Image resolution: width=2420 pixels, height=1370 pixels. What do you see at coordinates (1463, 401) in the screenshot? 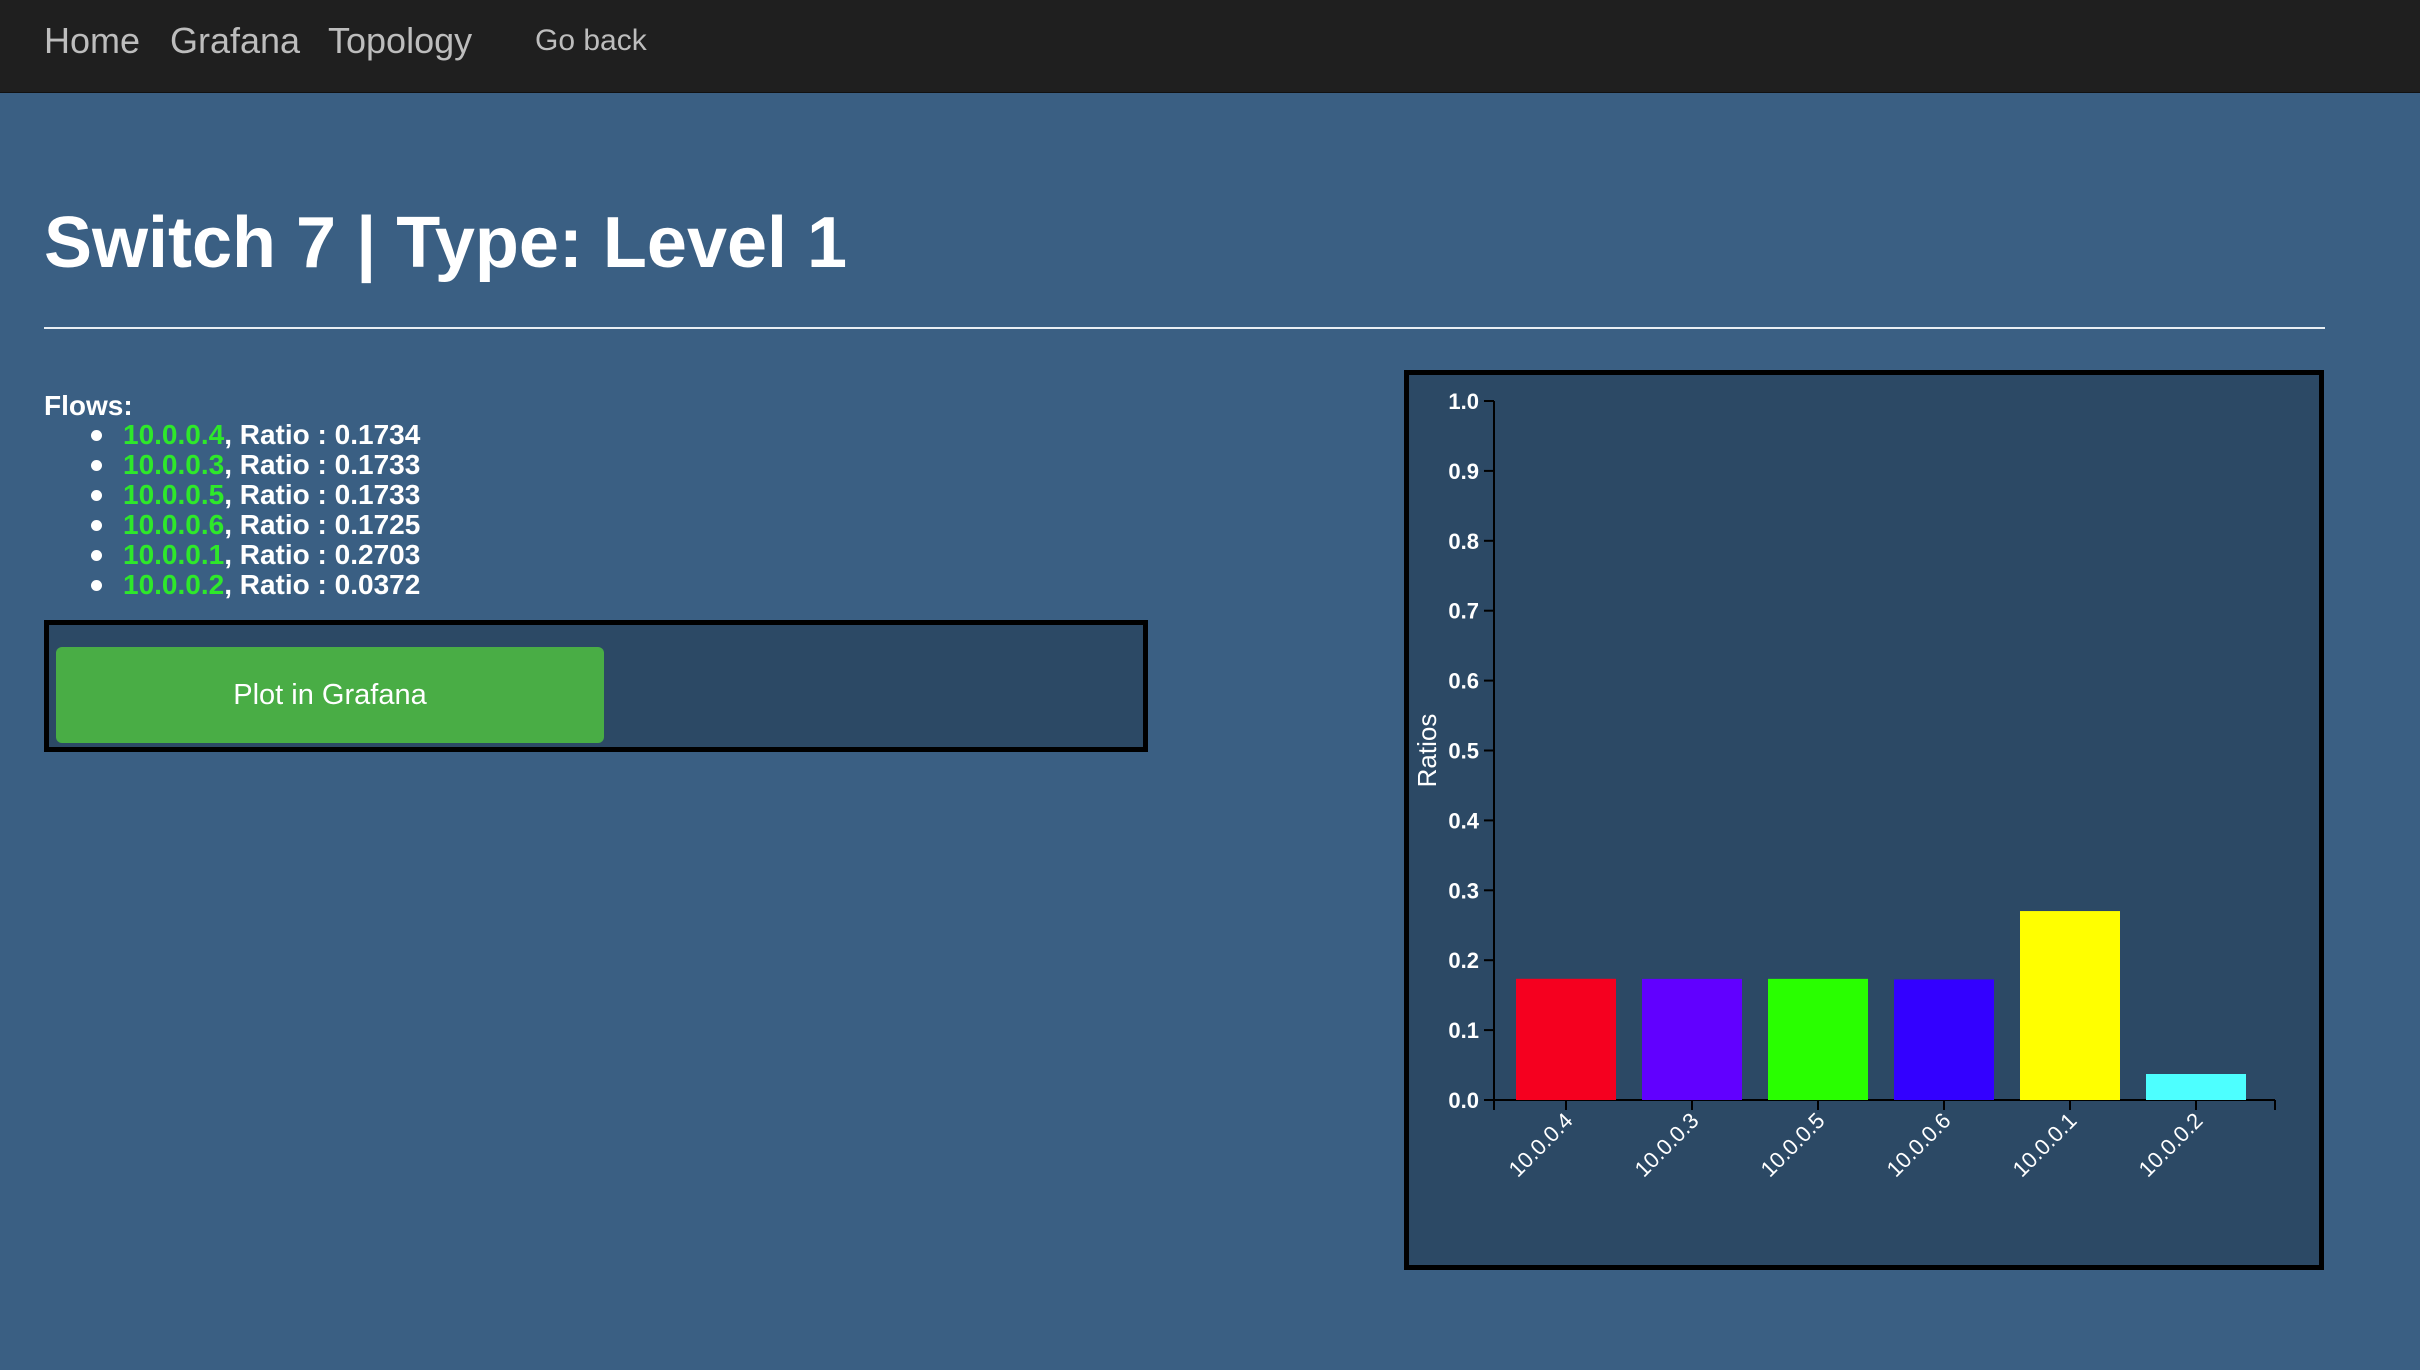
I see `y-tick-label: 1.0` at bounding box center [1463, 401].